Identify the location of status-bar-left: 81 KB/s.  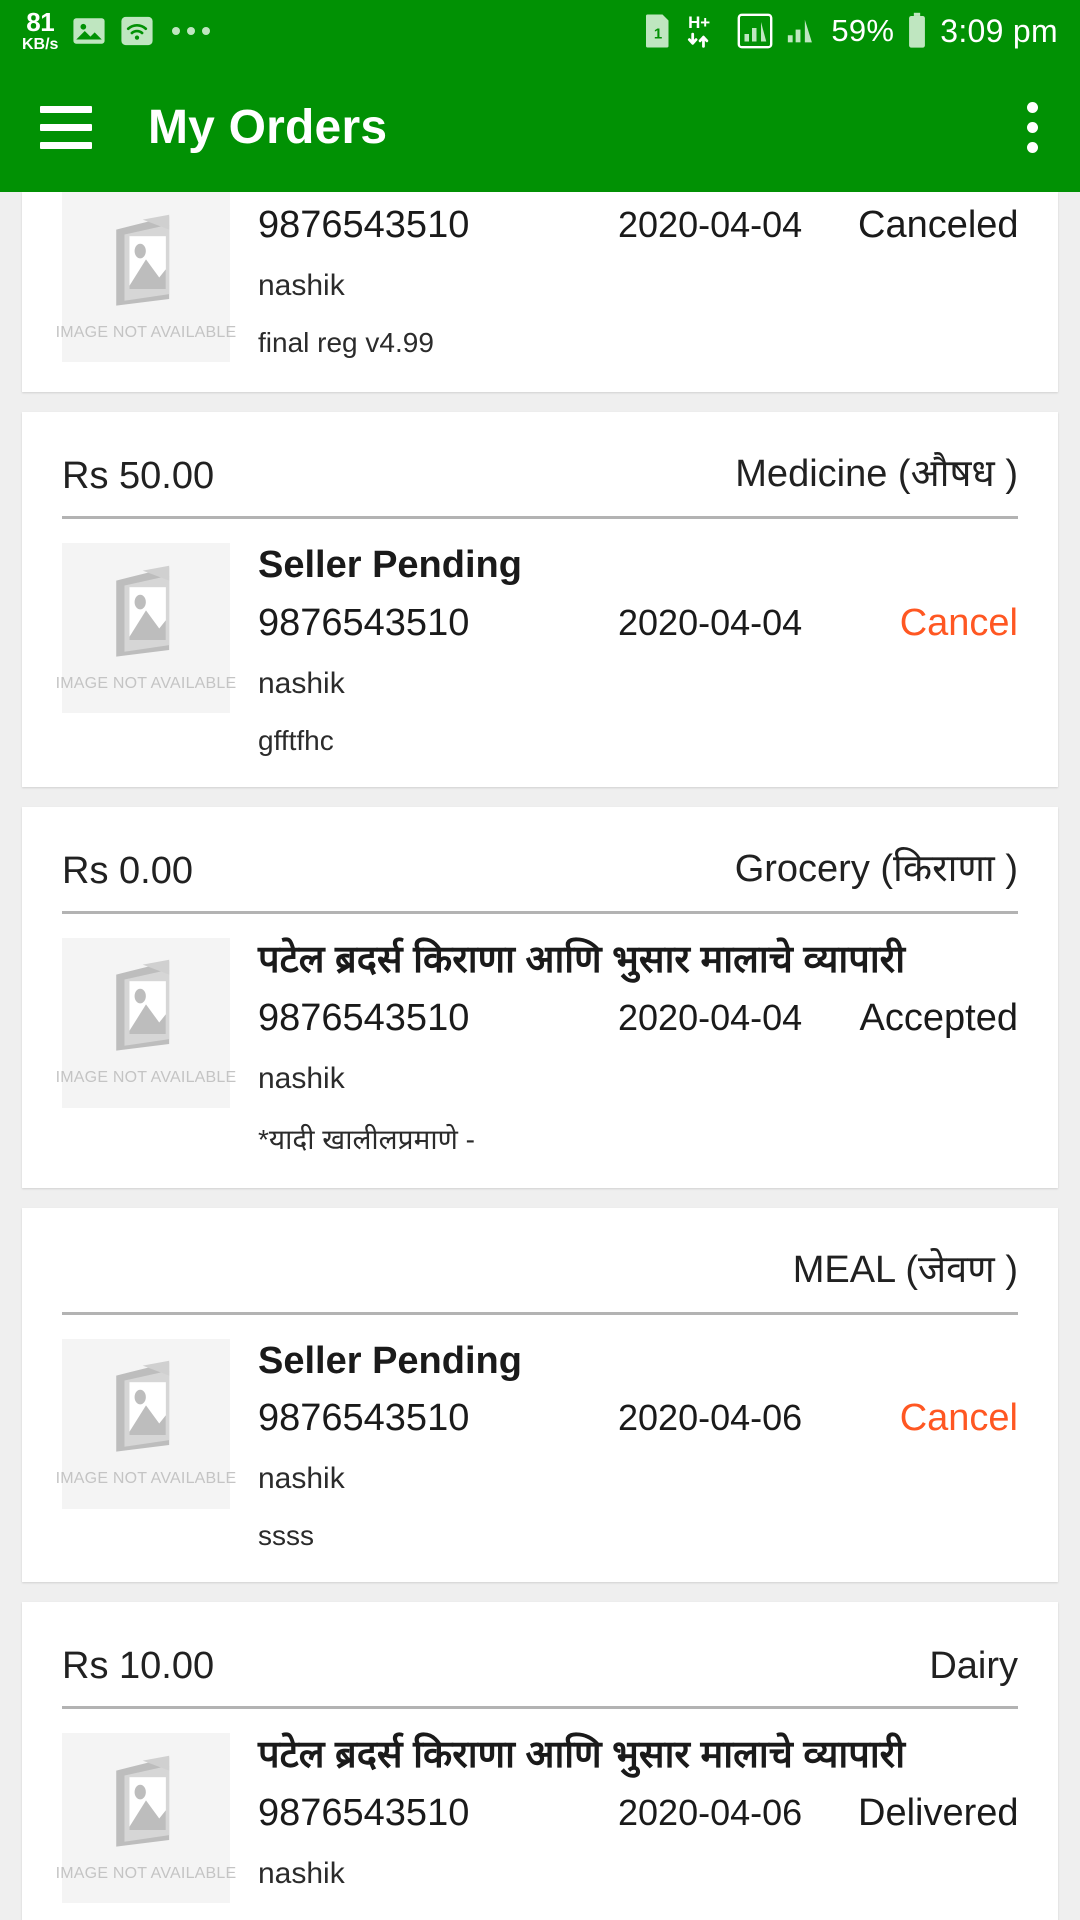
(116, 31).